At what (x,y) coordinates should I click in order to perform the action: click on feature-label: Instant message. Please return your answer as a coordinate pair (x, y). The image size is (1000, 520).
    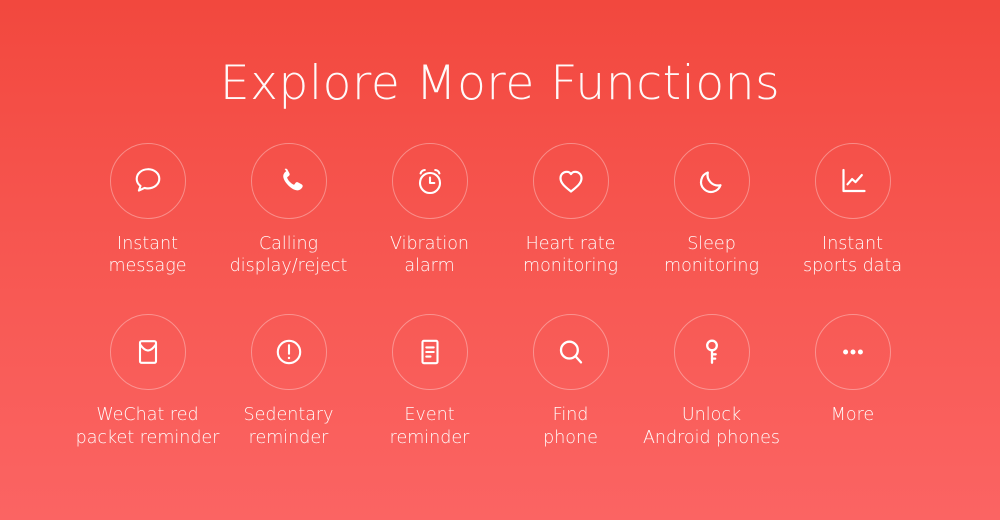
    Looking at the image, I should click on (147, 255).